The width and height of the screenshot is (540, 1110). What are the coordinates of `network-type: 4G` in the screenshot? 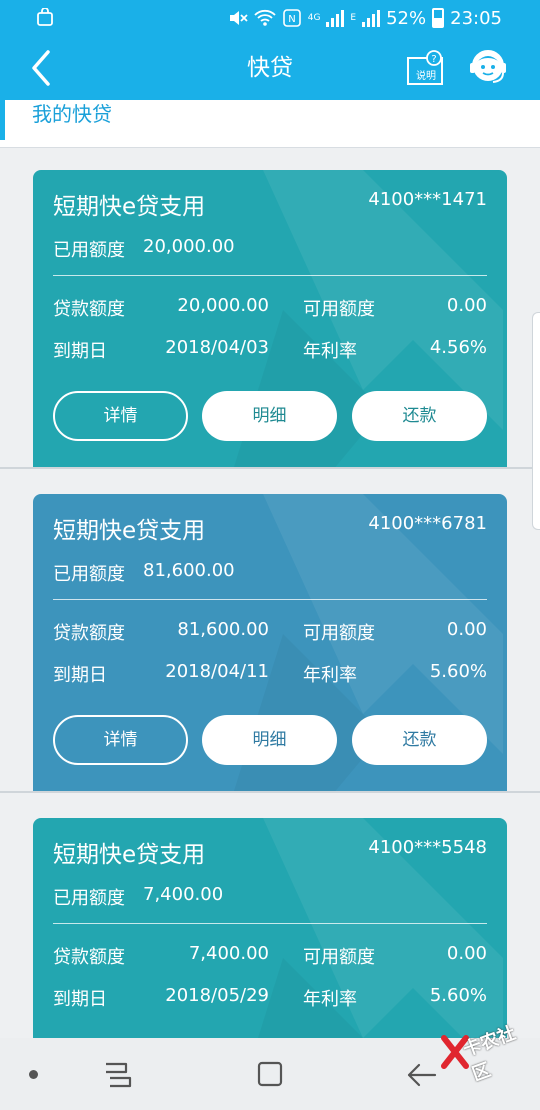 It's located at (314, 18).